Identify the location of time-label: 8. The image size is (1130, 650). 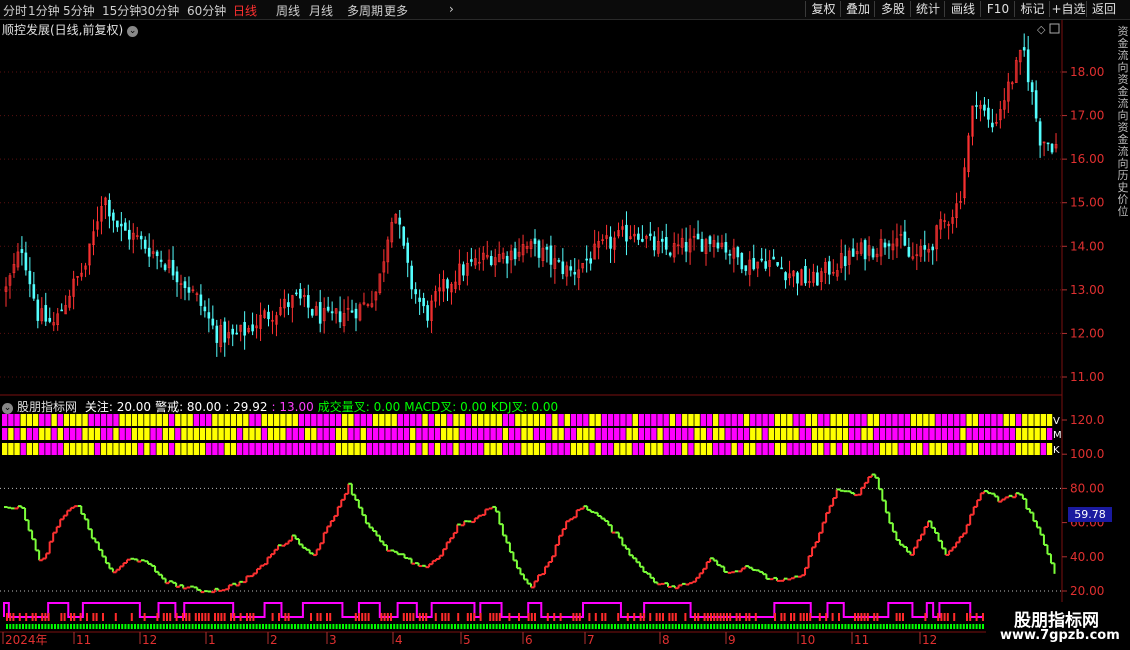
(666, 640).